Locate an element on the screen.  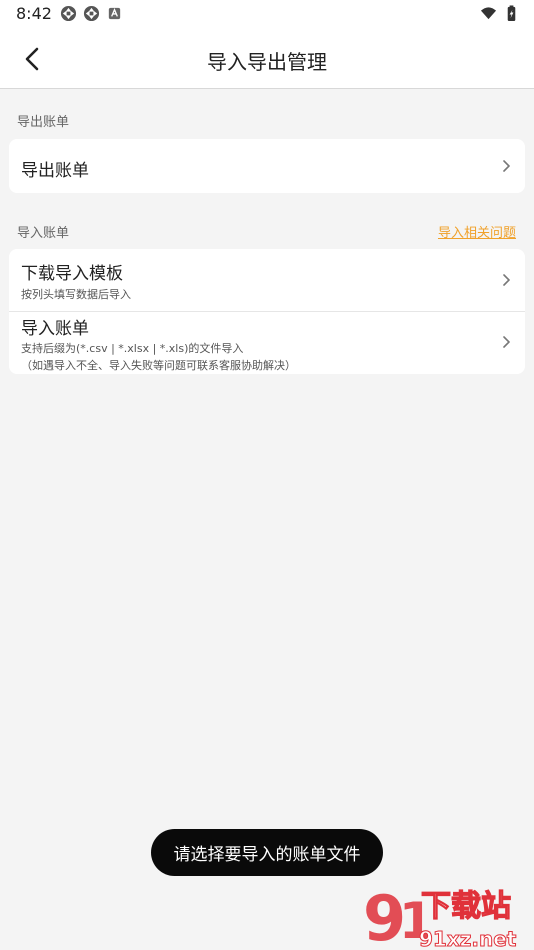
import-section-label: 导入账单 is located at coordinates (43, 233).